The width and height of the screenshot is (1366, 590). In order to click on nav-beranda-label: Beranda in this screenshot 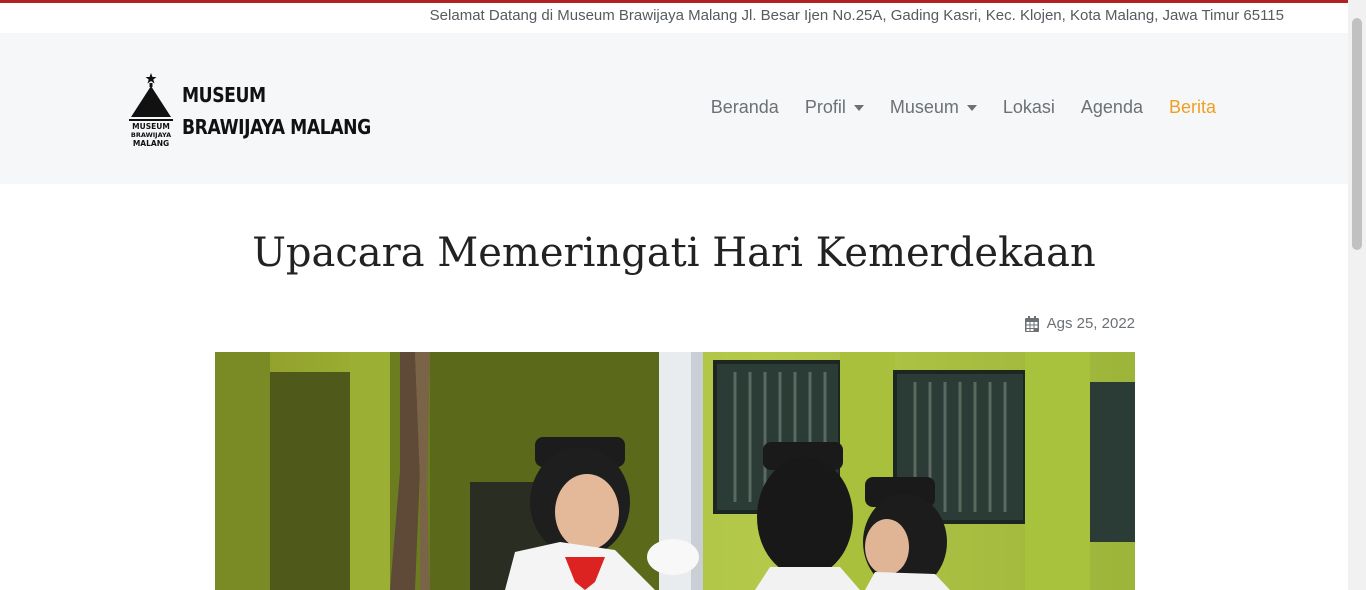, I will do `click(744, 107)`.